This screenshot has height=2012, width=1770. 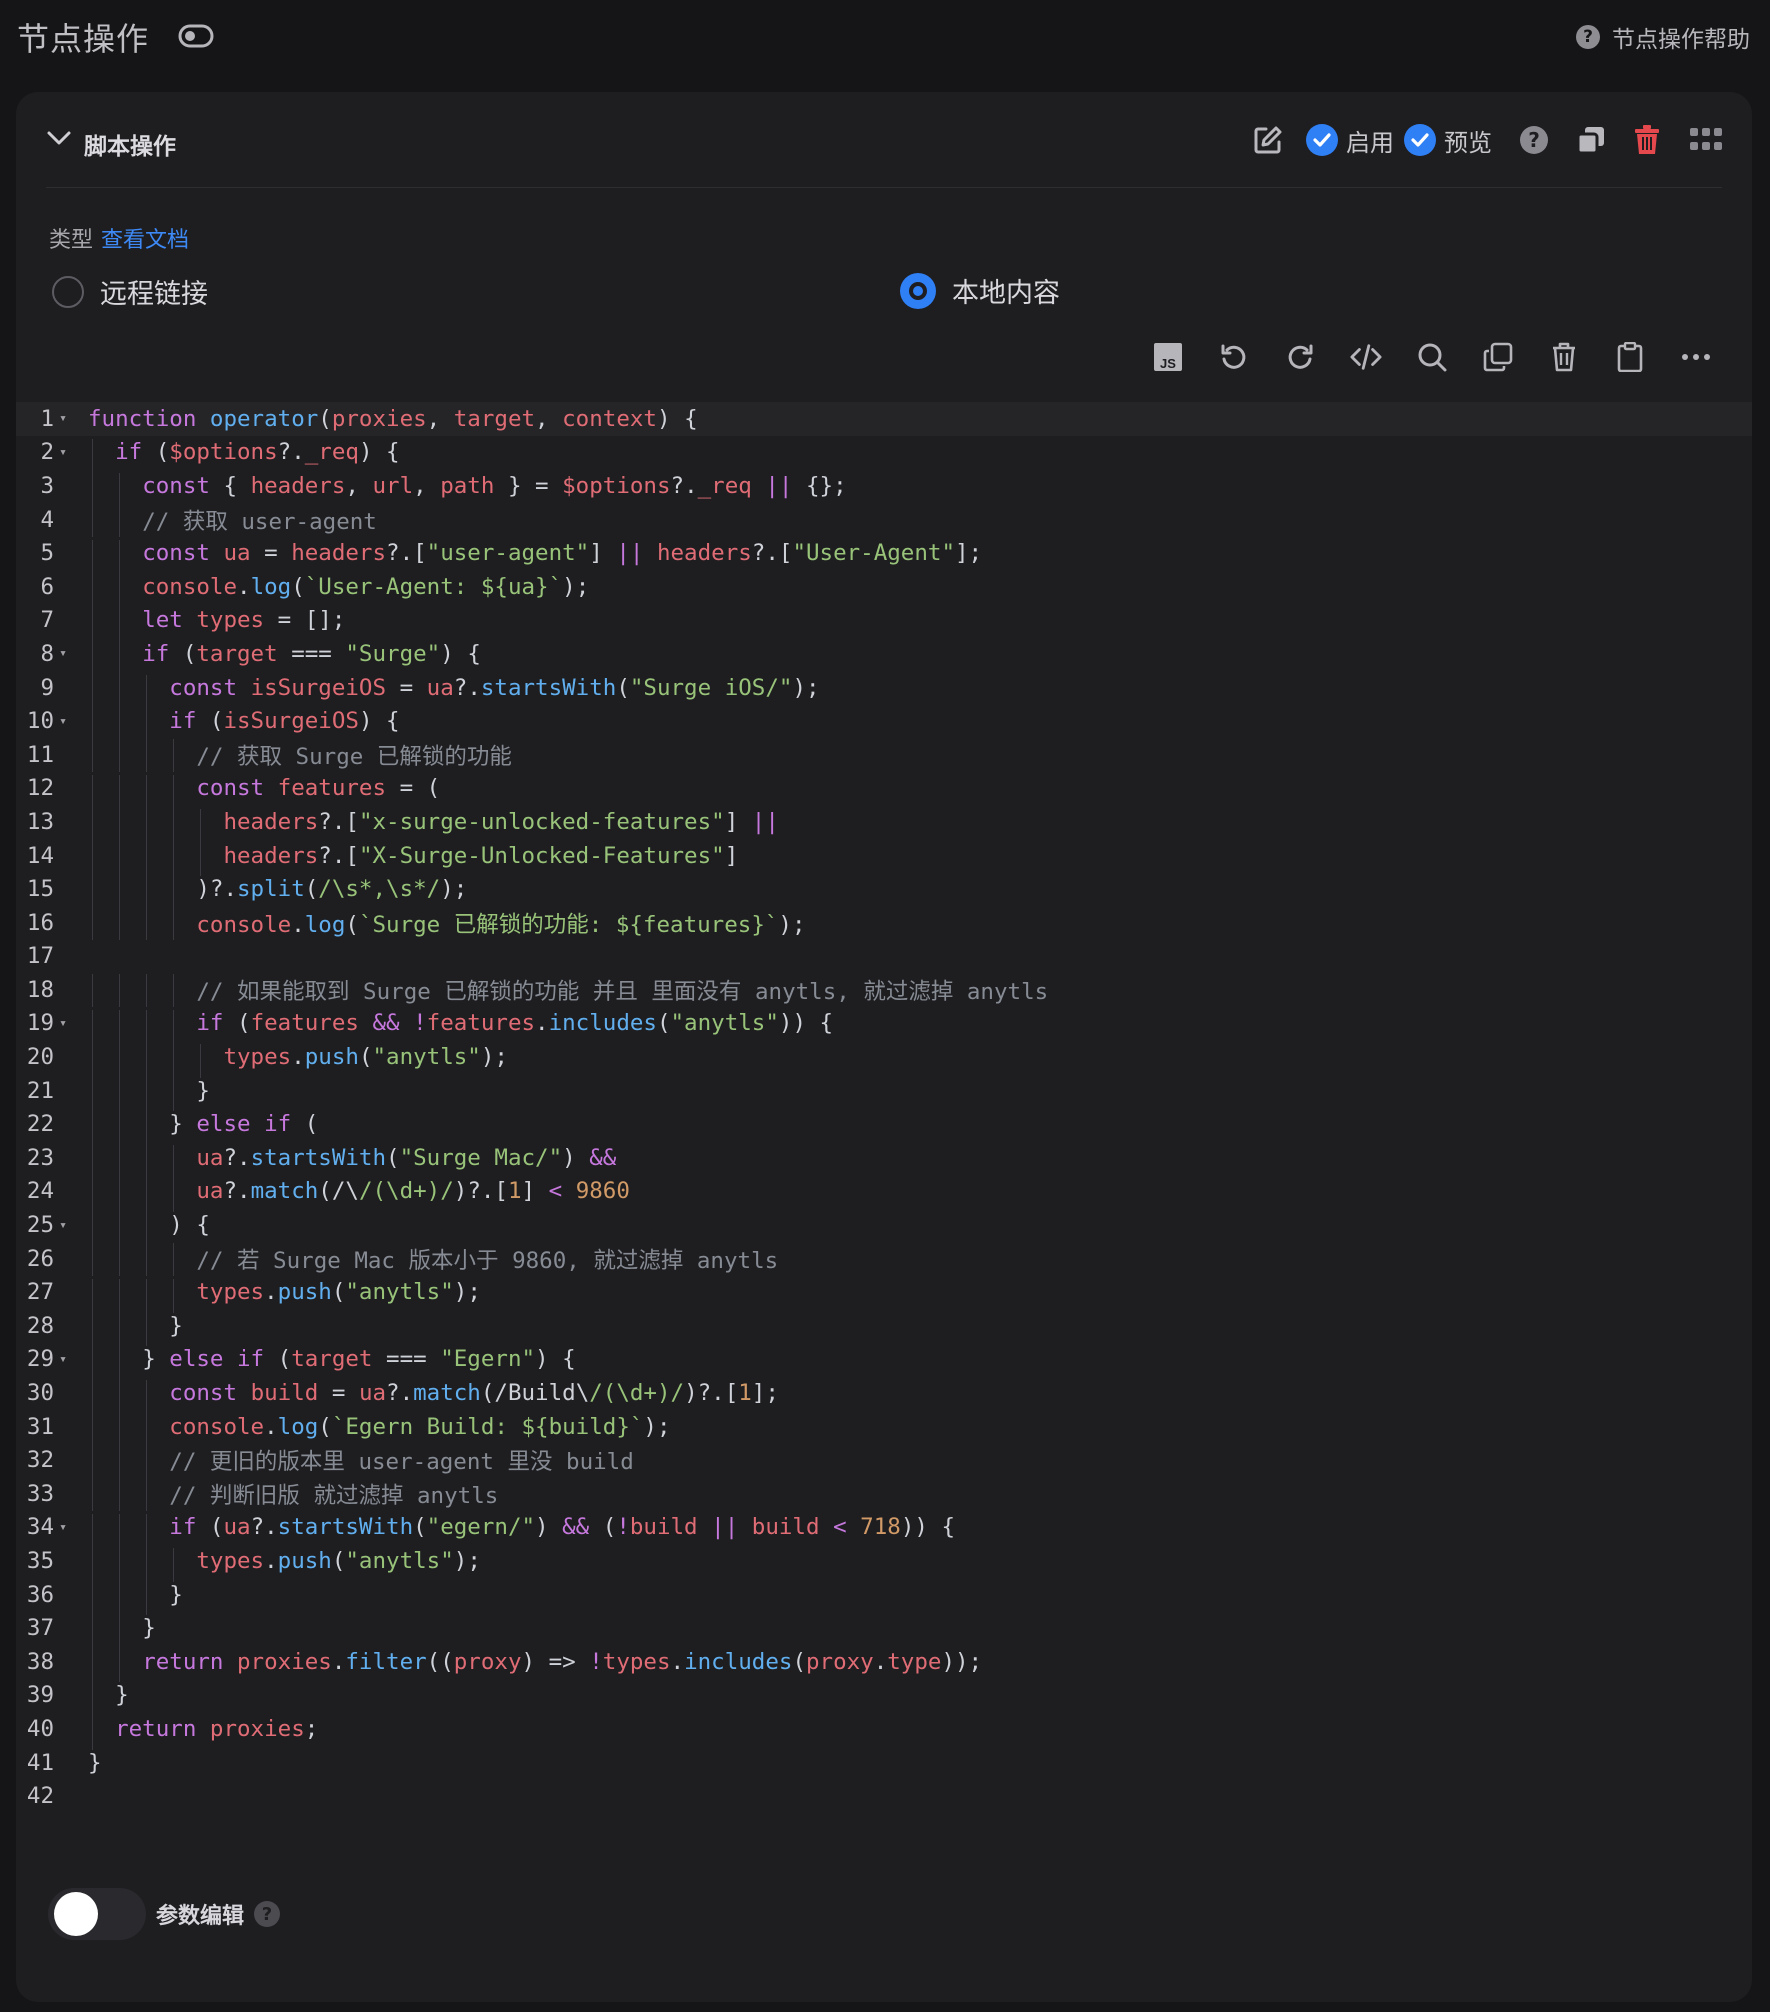 What do you see at coordinates (1591, 140) in the screenshot?
I see `copy-icon` at bounding box center [1591, 140].